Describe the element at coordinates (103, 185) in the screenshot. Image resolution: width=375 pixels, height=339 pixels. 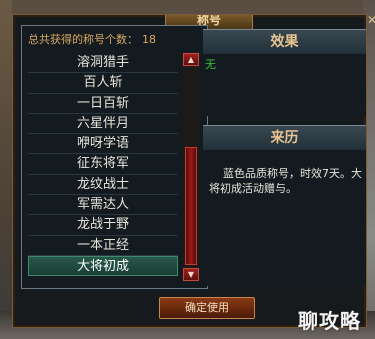
I see `list-item: 龙纹战士` at that location.